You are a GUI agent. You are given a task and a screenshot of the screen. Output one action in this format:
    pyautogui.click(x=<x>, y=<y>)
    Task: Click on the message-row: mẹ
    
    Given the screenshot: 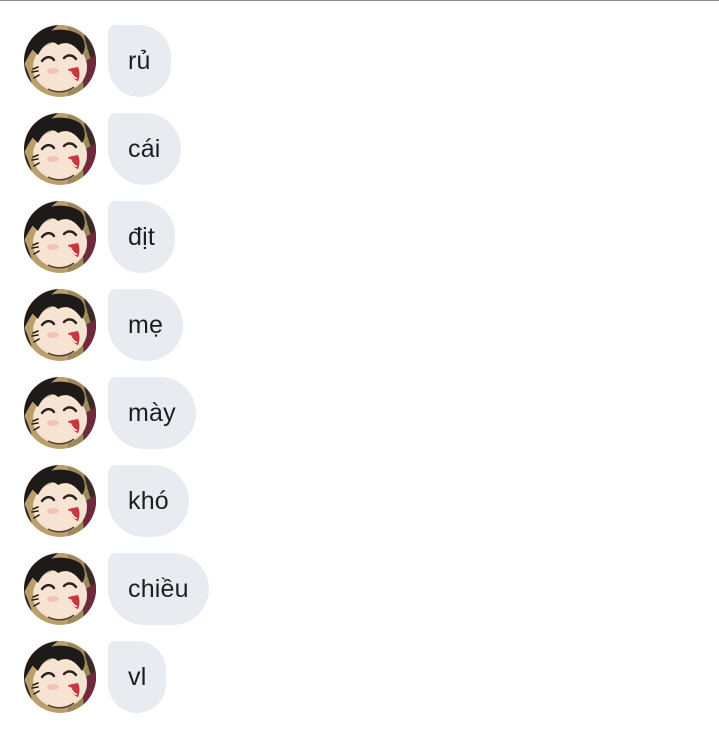 What is the action you would take?
    pyautogui.click(x=359, y=325)
    